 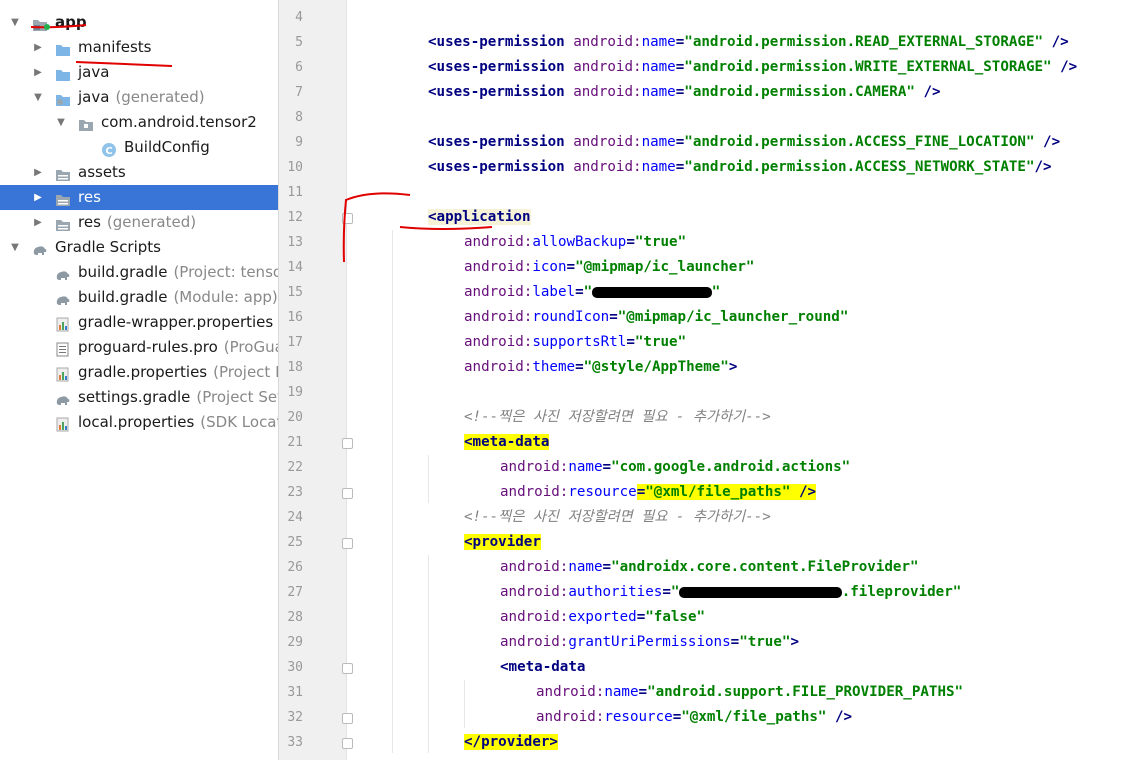 I want to click on tree-item-settings-gradle: settings.gradle (Project Settin, so click(x=139, y=397).